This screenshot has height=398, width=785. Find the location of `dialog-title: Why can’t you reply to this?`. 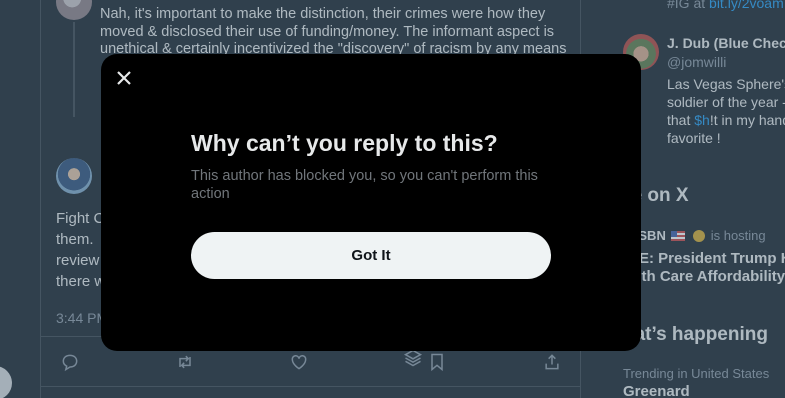

dialog-title: Why can’t you reply to this? is located at coordinates (344, 143).